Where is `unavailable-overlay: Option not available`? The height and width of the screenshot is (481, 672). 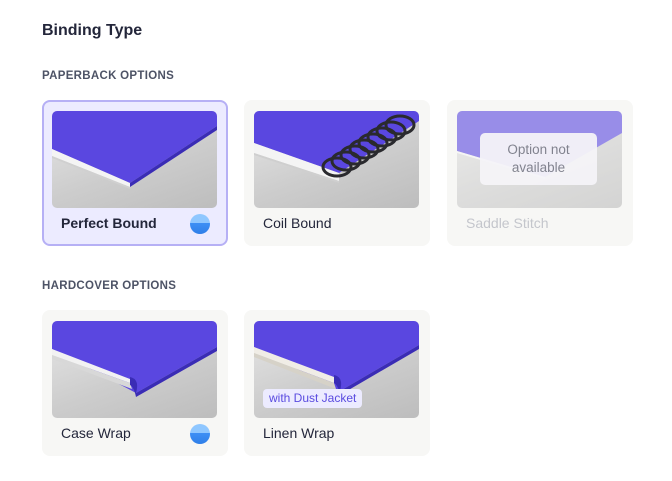
unavailable-overlay: Option not available is located at coordinates (538, 159).